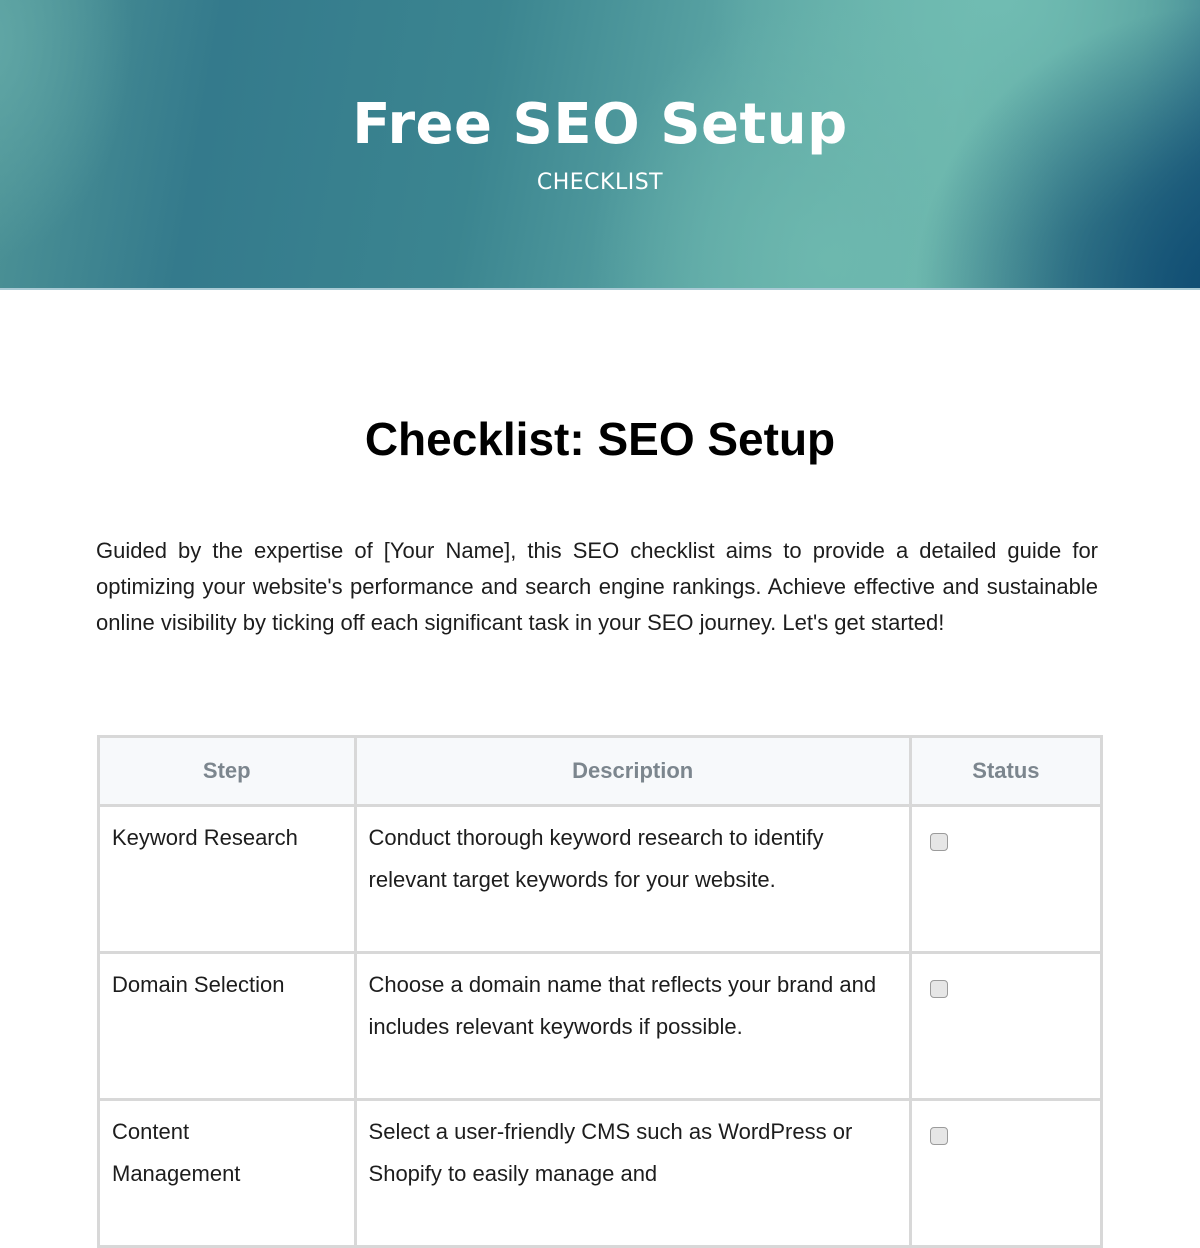  What do you see at coordinates (176, 1152) in the screenshot?
I see `step-name: Content Management` at bounding box center [176, 1152].